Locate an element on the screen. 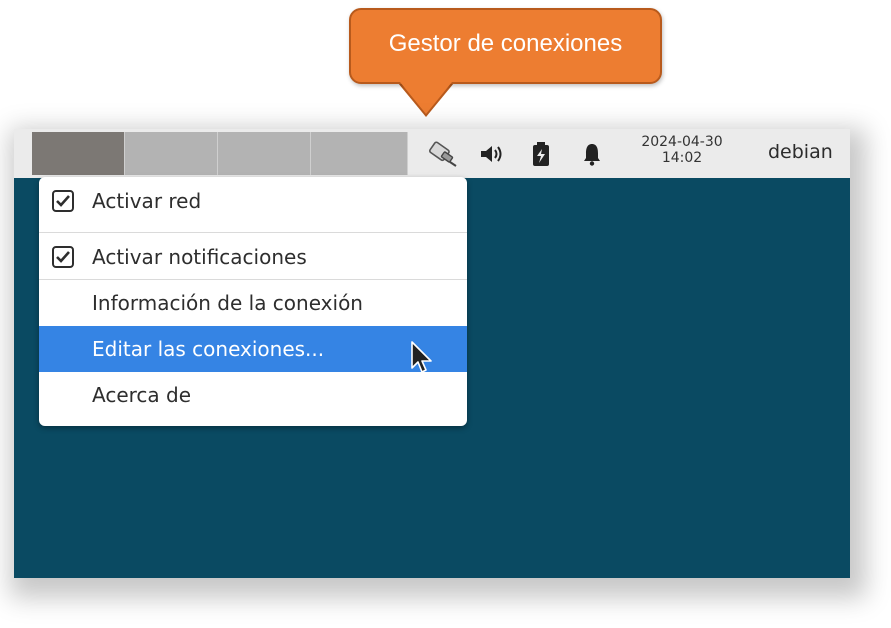 This screenshot has width=891, height=628. callout-text: Gestor de conexiones is located at coordinates (505, 43).